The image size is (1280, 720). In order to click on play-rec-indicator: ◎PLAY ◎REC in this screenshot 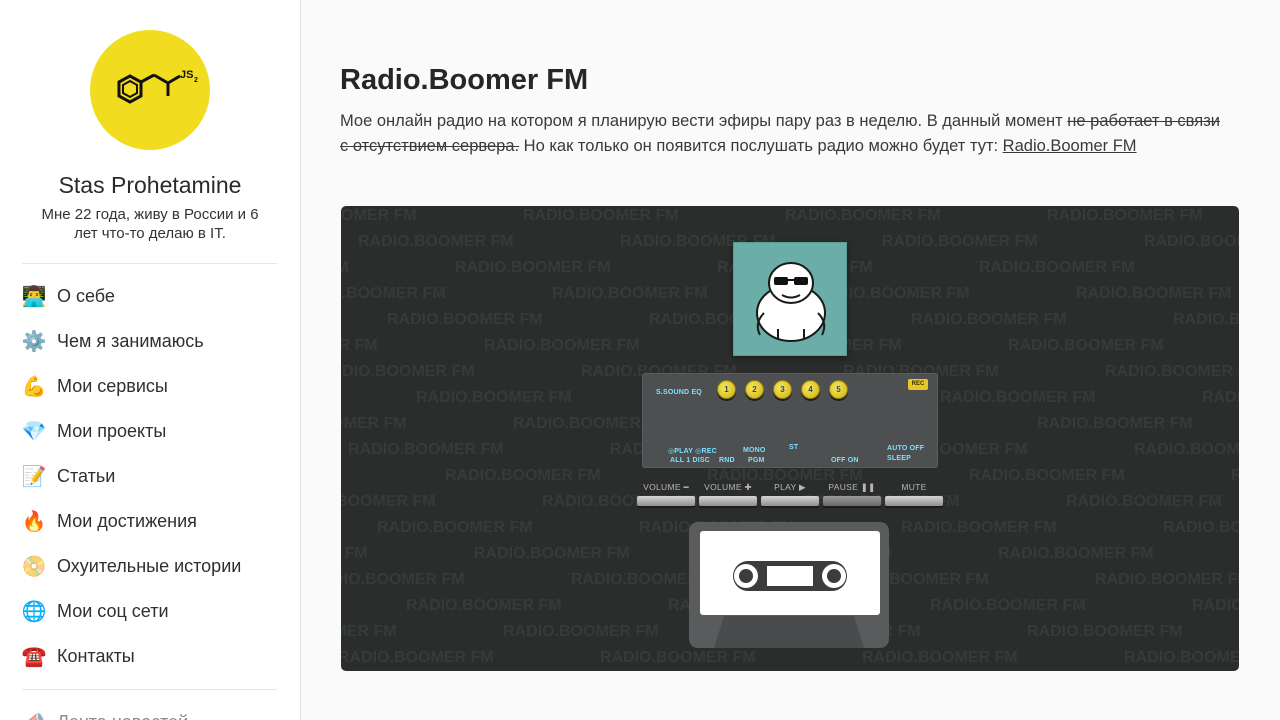, I will do `click(692, 451)`.